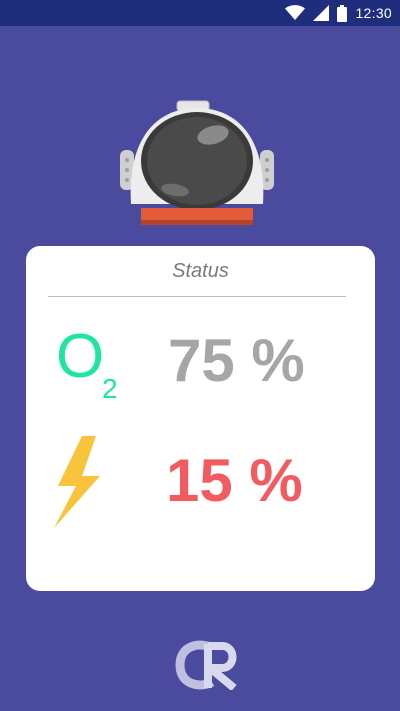  Describe the element at coordinates (197, 162) in the screenshot. I see `astronaut-helmet-icon` at that location.